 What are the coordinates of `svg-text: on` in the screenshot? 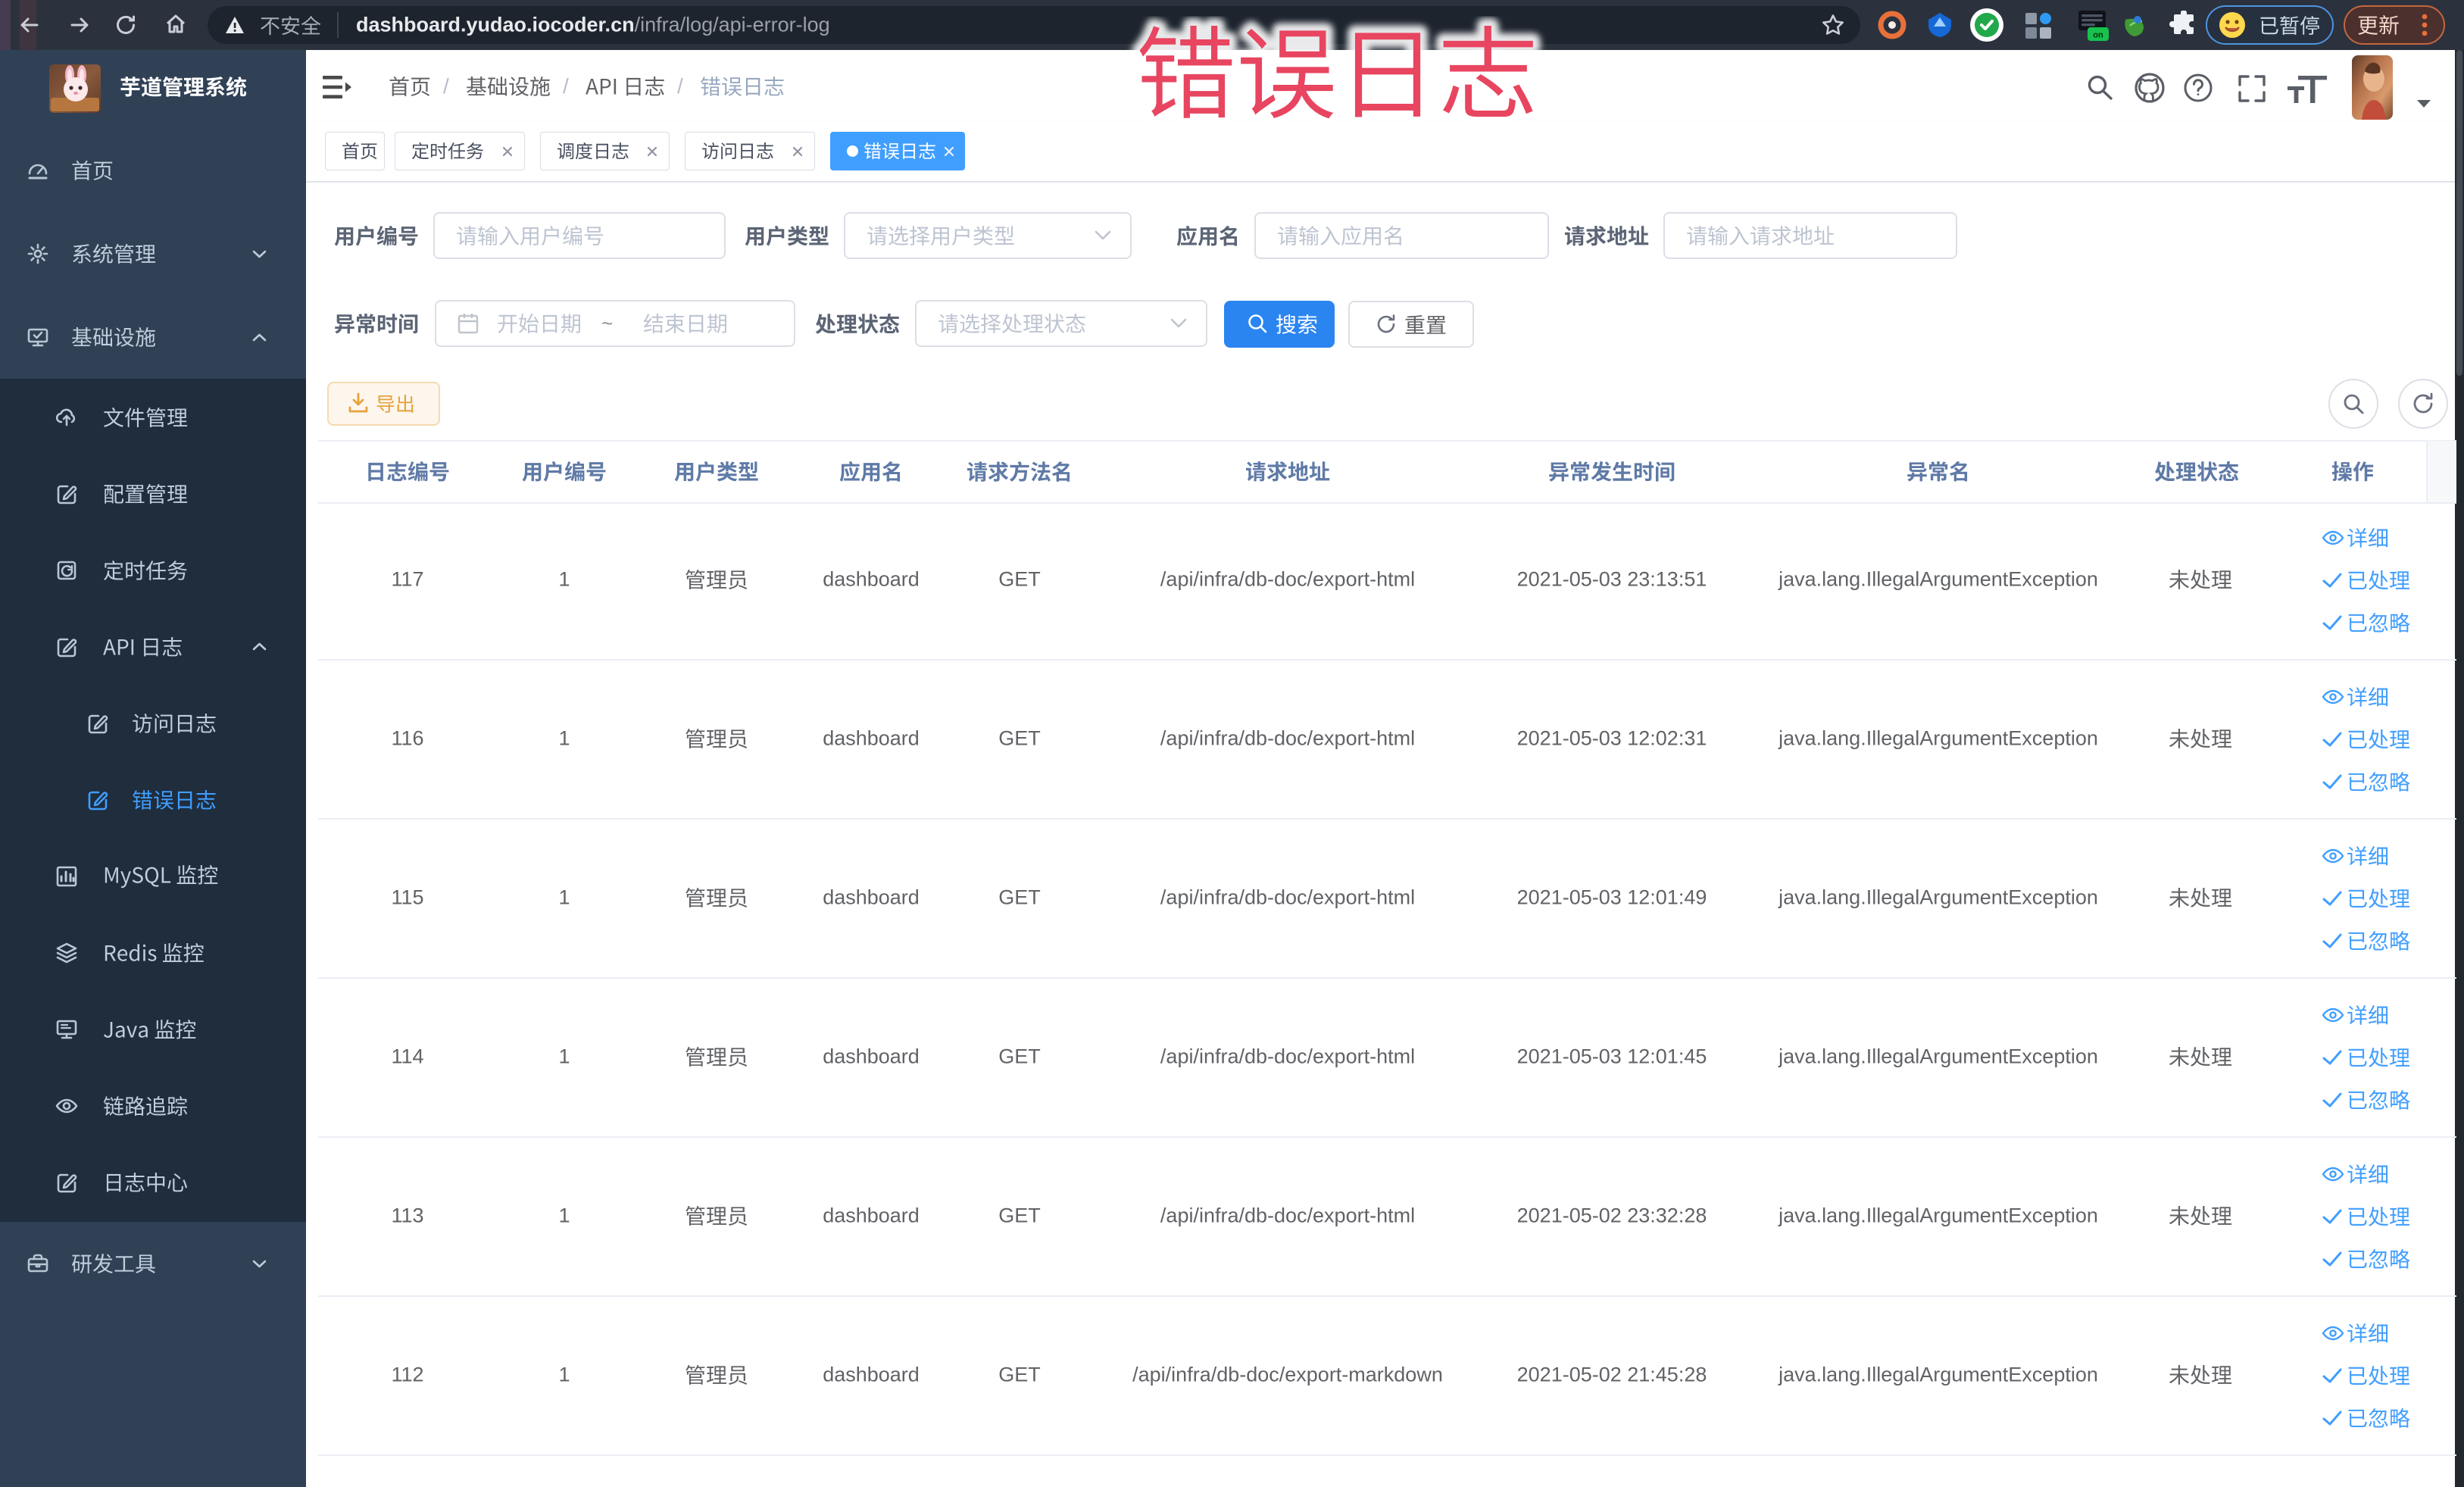 It's located at (2098, 35).